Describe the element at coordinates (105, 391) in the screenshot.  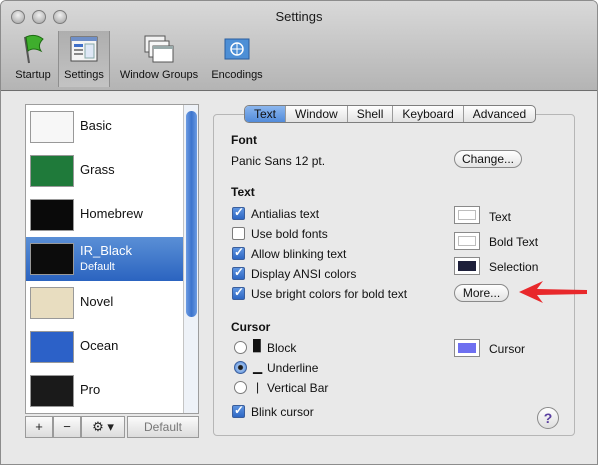
I see `profile-item-pro: Pro` at that location.